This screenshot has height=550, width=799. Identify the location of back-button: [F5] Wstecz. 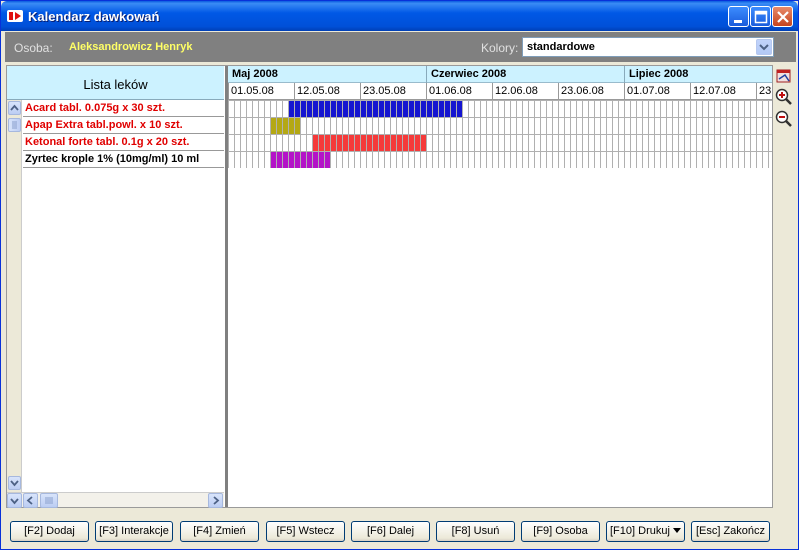
(305, 531).